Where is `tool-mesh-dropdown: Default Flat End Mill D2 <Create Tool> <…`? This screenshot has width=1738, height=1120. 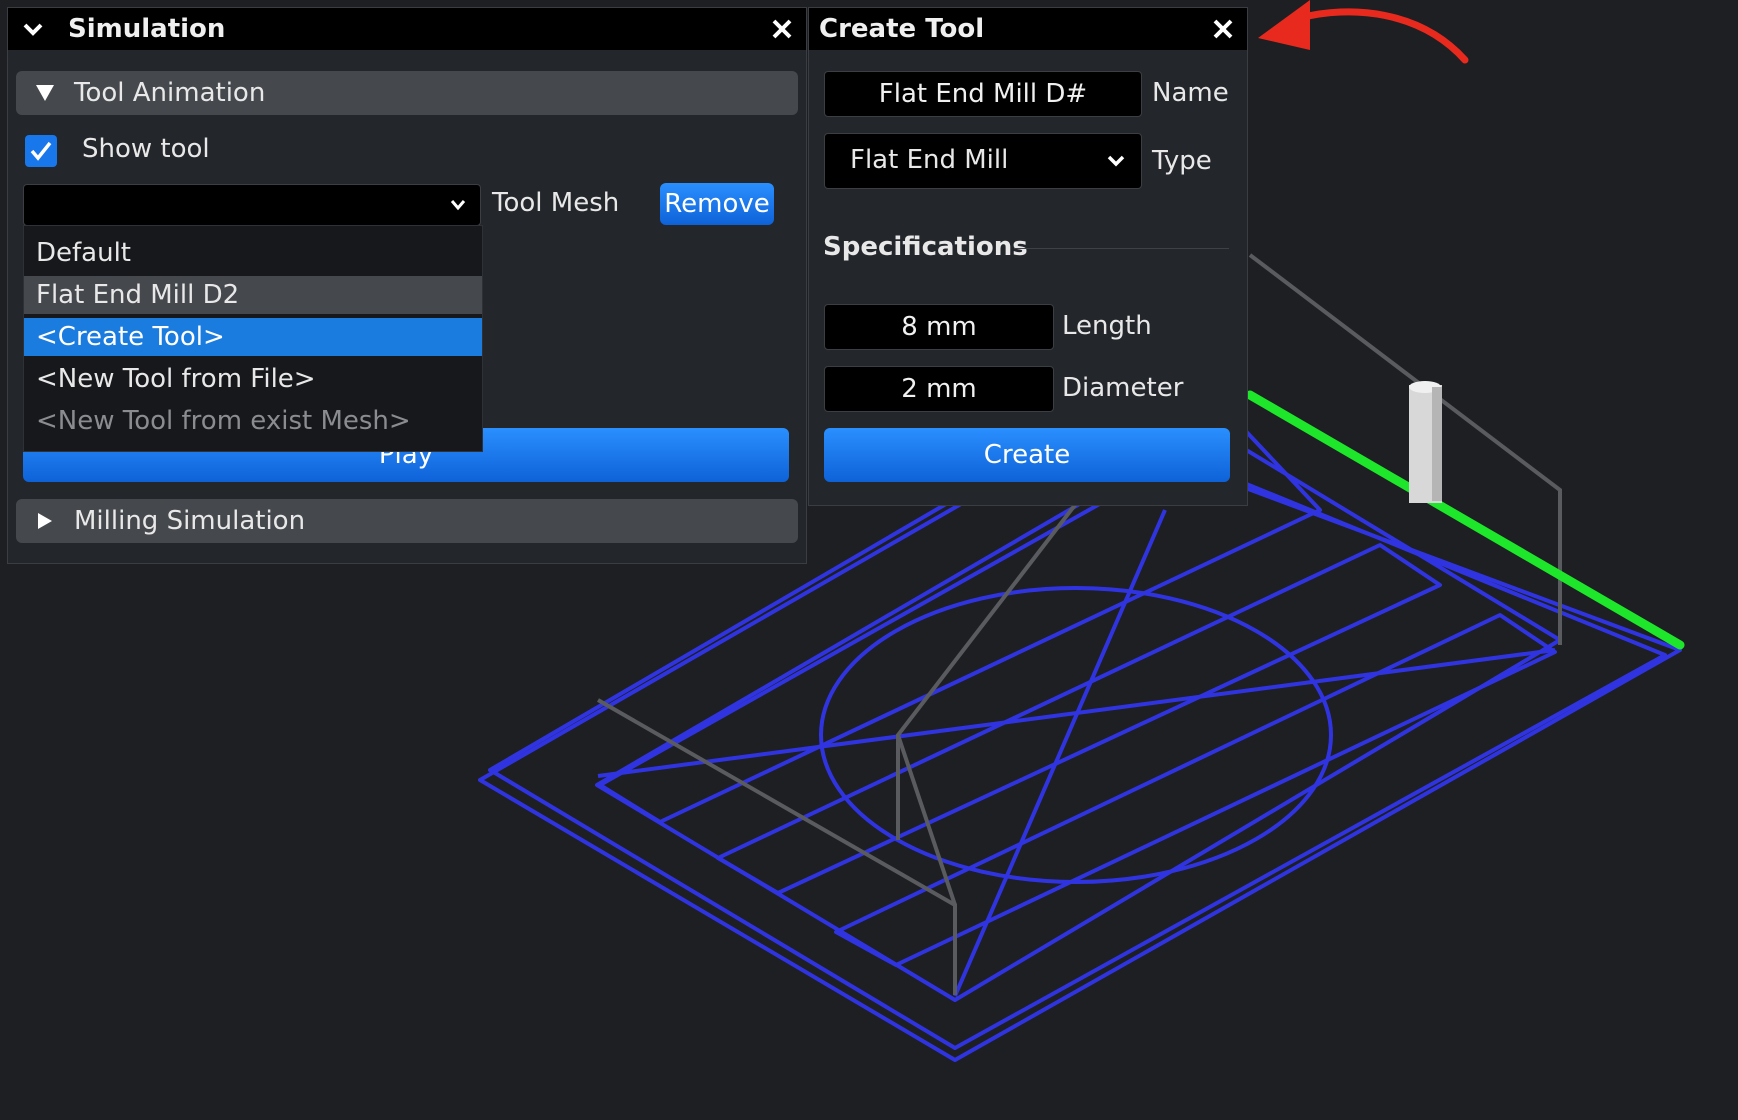 tool-mesh-dropdown: Default Flat End Mill D2 <Create Tool> <… is located at coordinates (253, 338).